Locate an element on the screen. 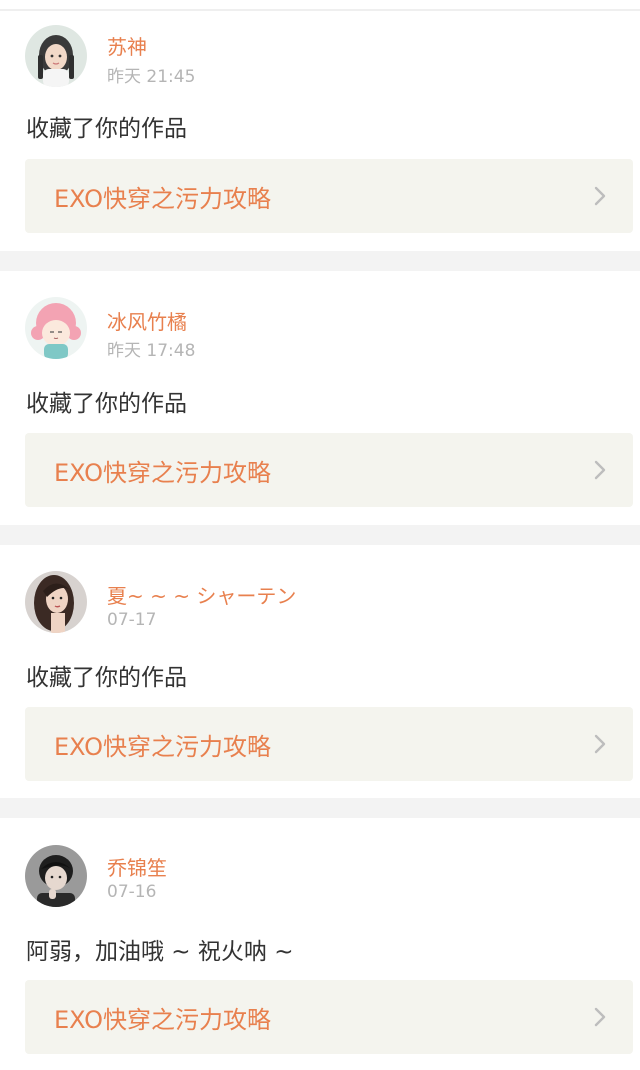 This screenshot has height=1070, width=640. pink-hair-cartoon-avatar-icon is located at coordinates (56, 328).